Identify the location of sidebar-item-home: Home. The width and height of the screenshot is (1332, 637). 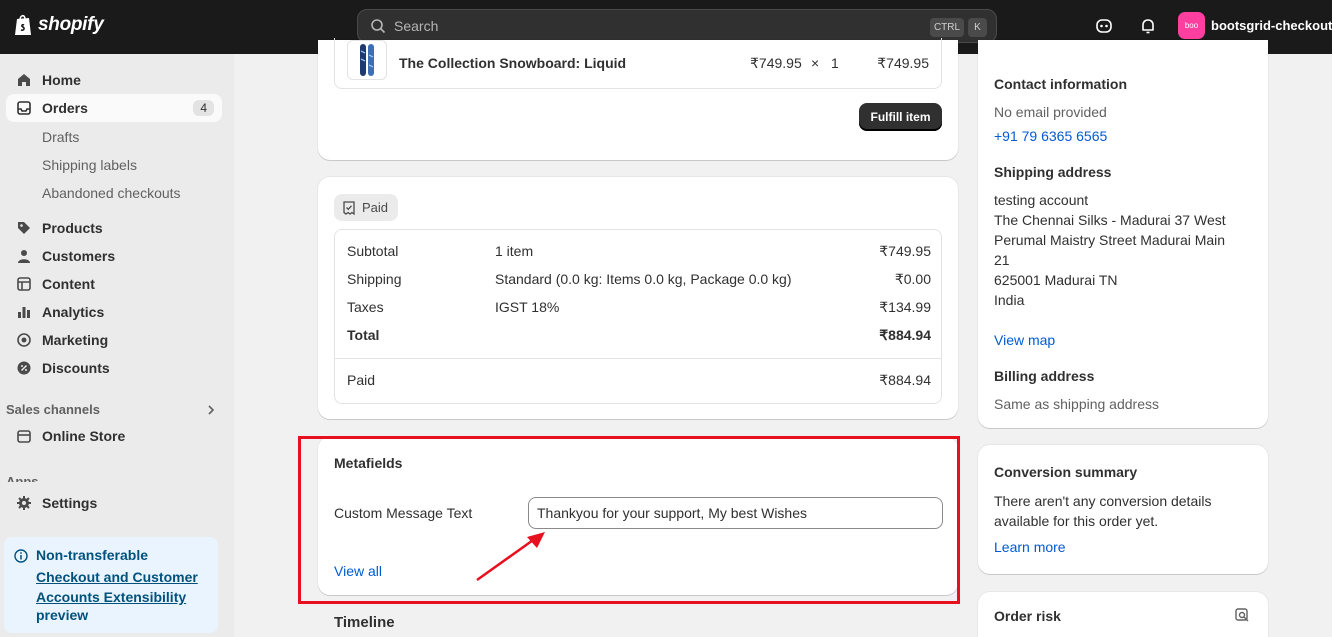
(114, 80).